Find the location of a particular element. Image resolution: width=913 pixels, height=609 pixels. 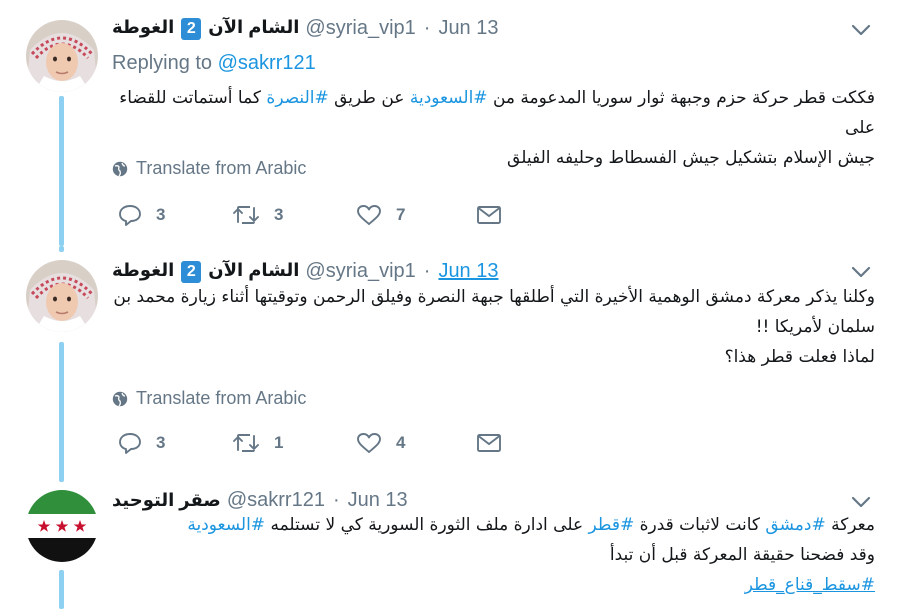

tweet-text-line: لماذا فعلت قطر هذا؟ is located at coordinates (799, 357).